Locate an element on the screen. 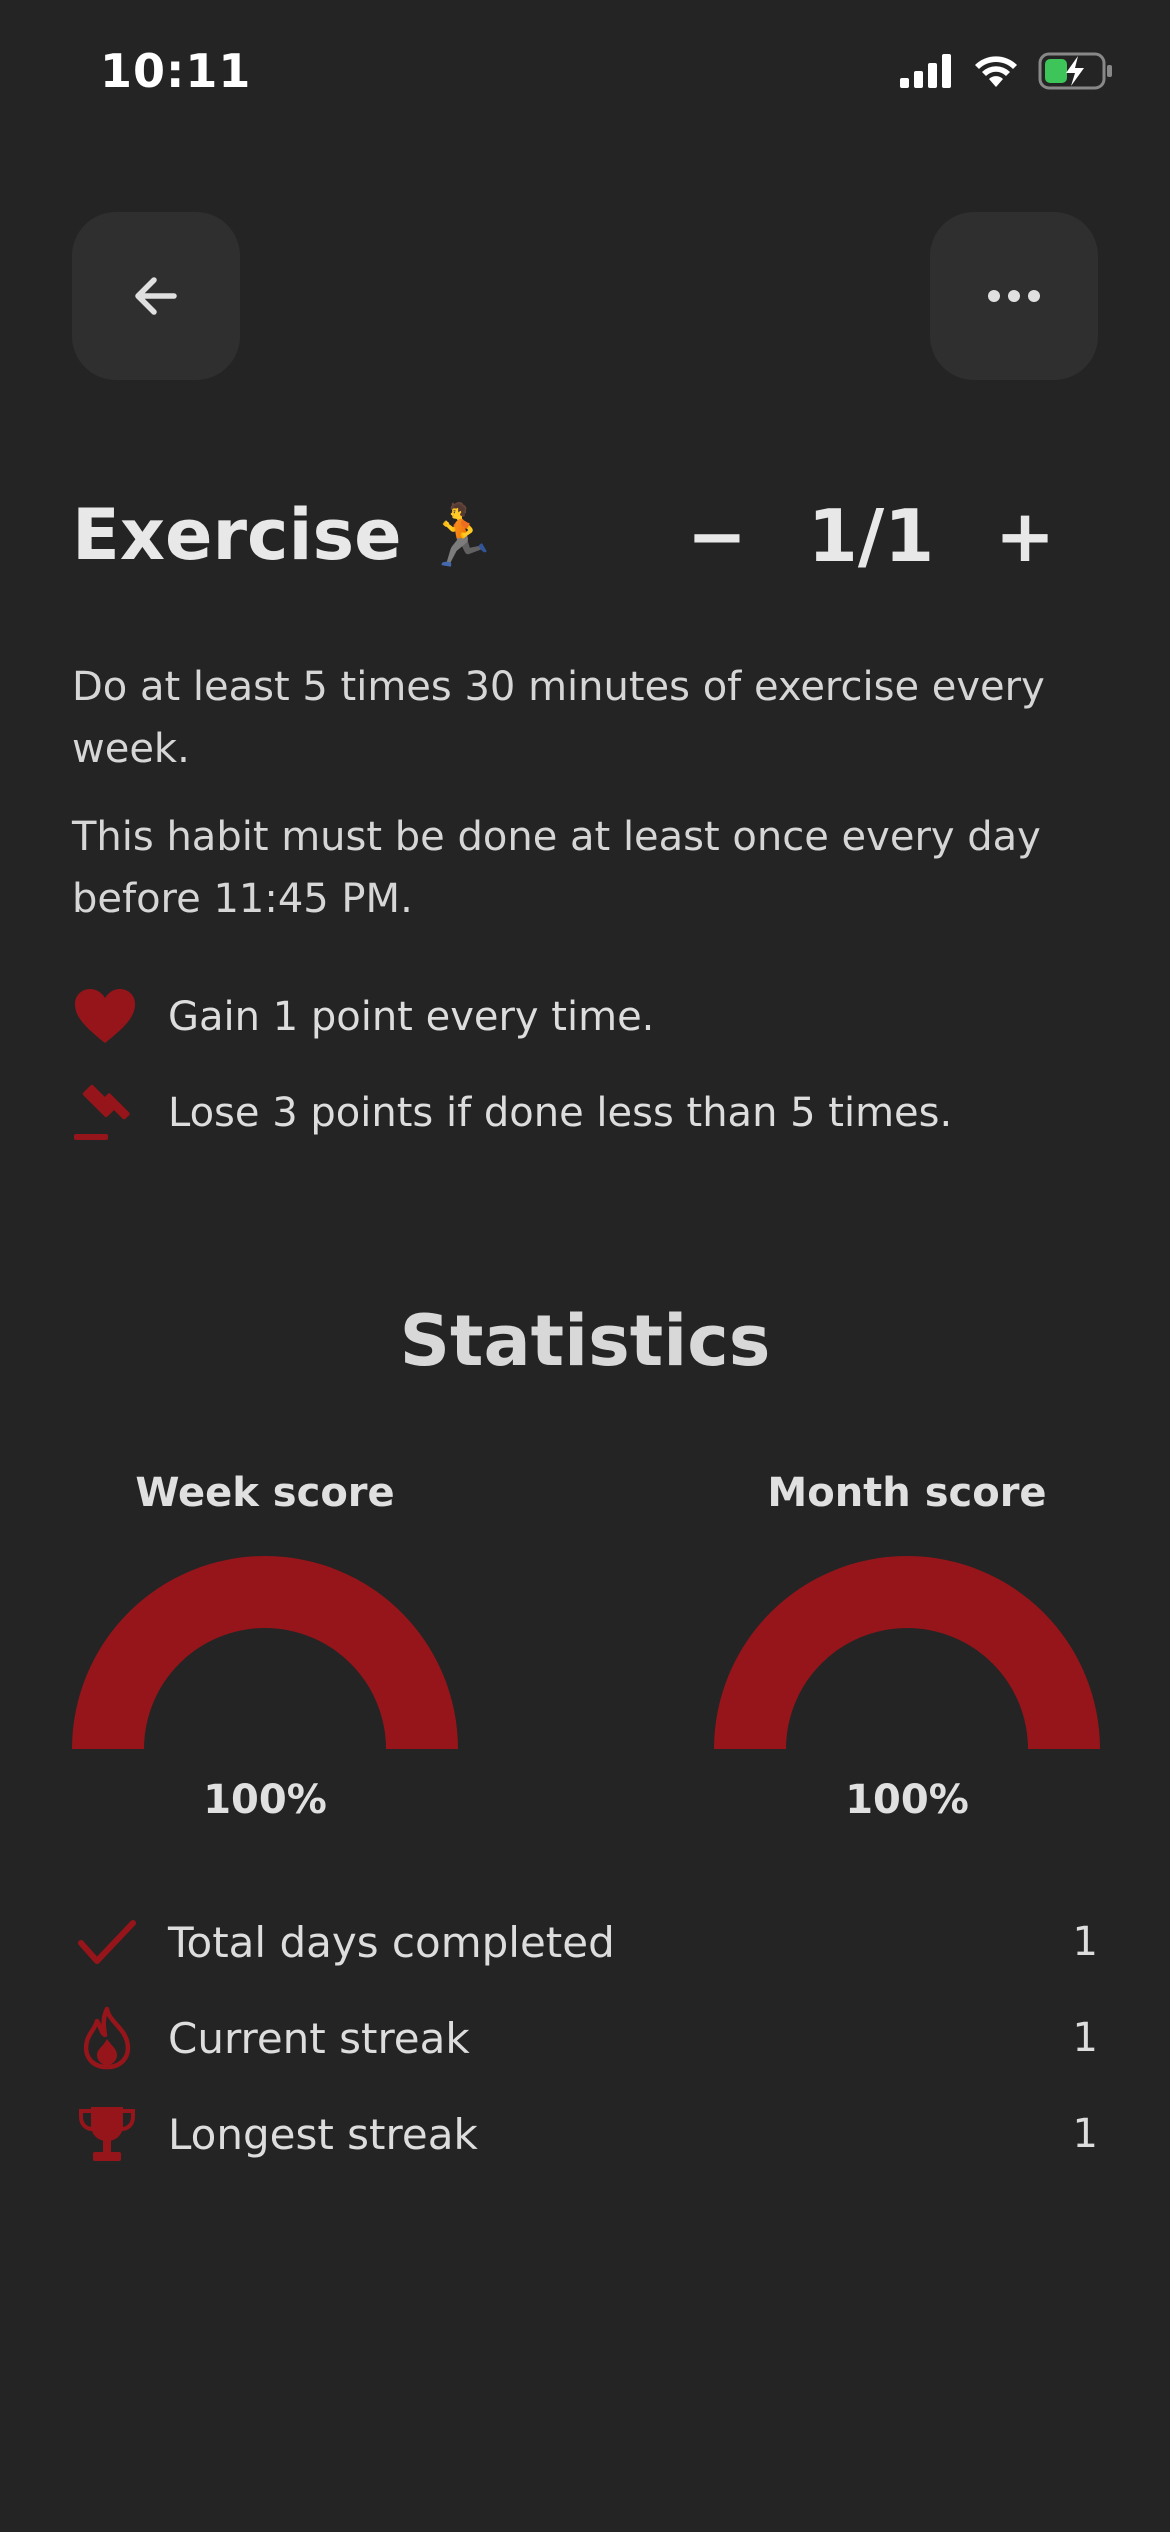 The height and width of the screenshot is (2532, 1170). habit-title-text: Exercise is located at coordinates (237, 535).